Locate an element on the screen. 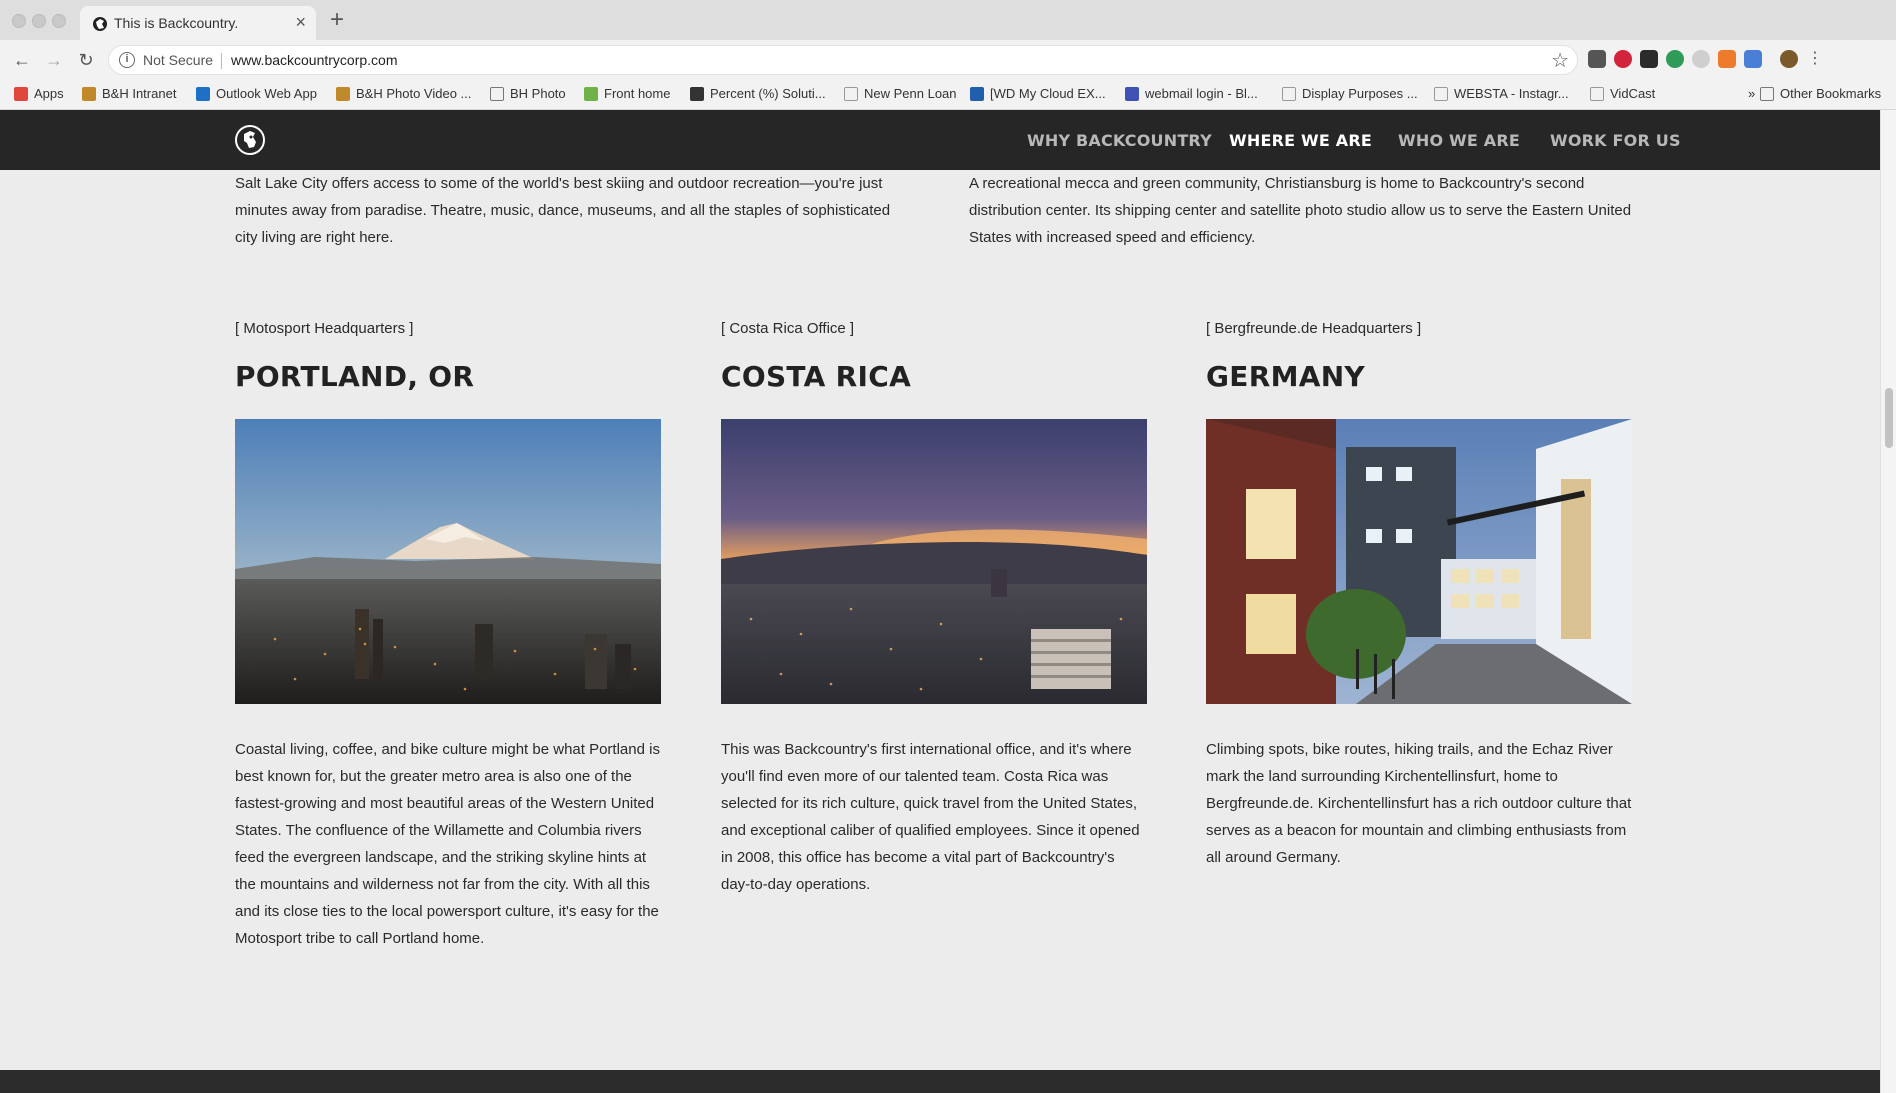  bookmark-label: New Penn Loan is located at coordinates (910, 93).